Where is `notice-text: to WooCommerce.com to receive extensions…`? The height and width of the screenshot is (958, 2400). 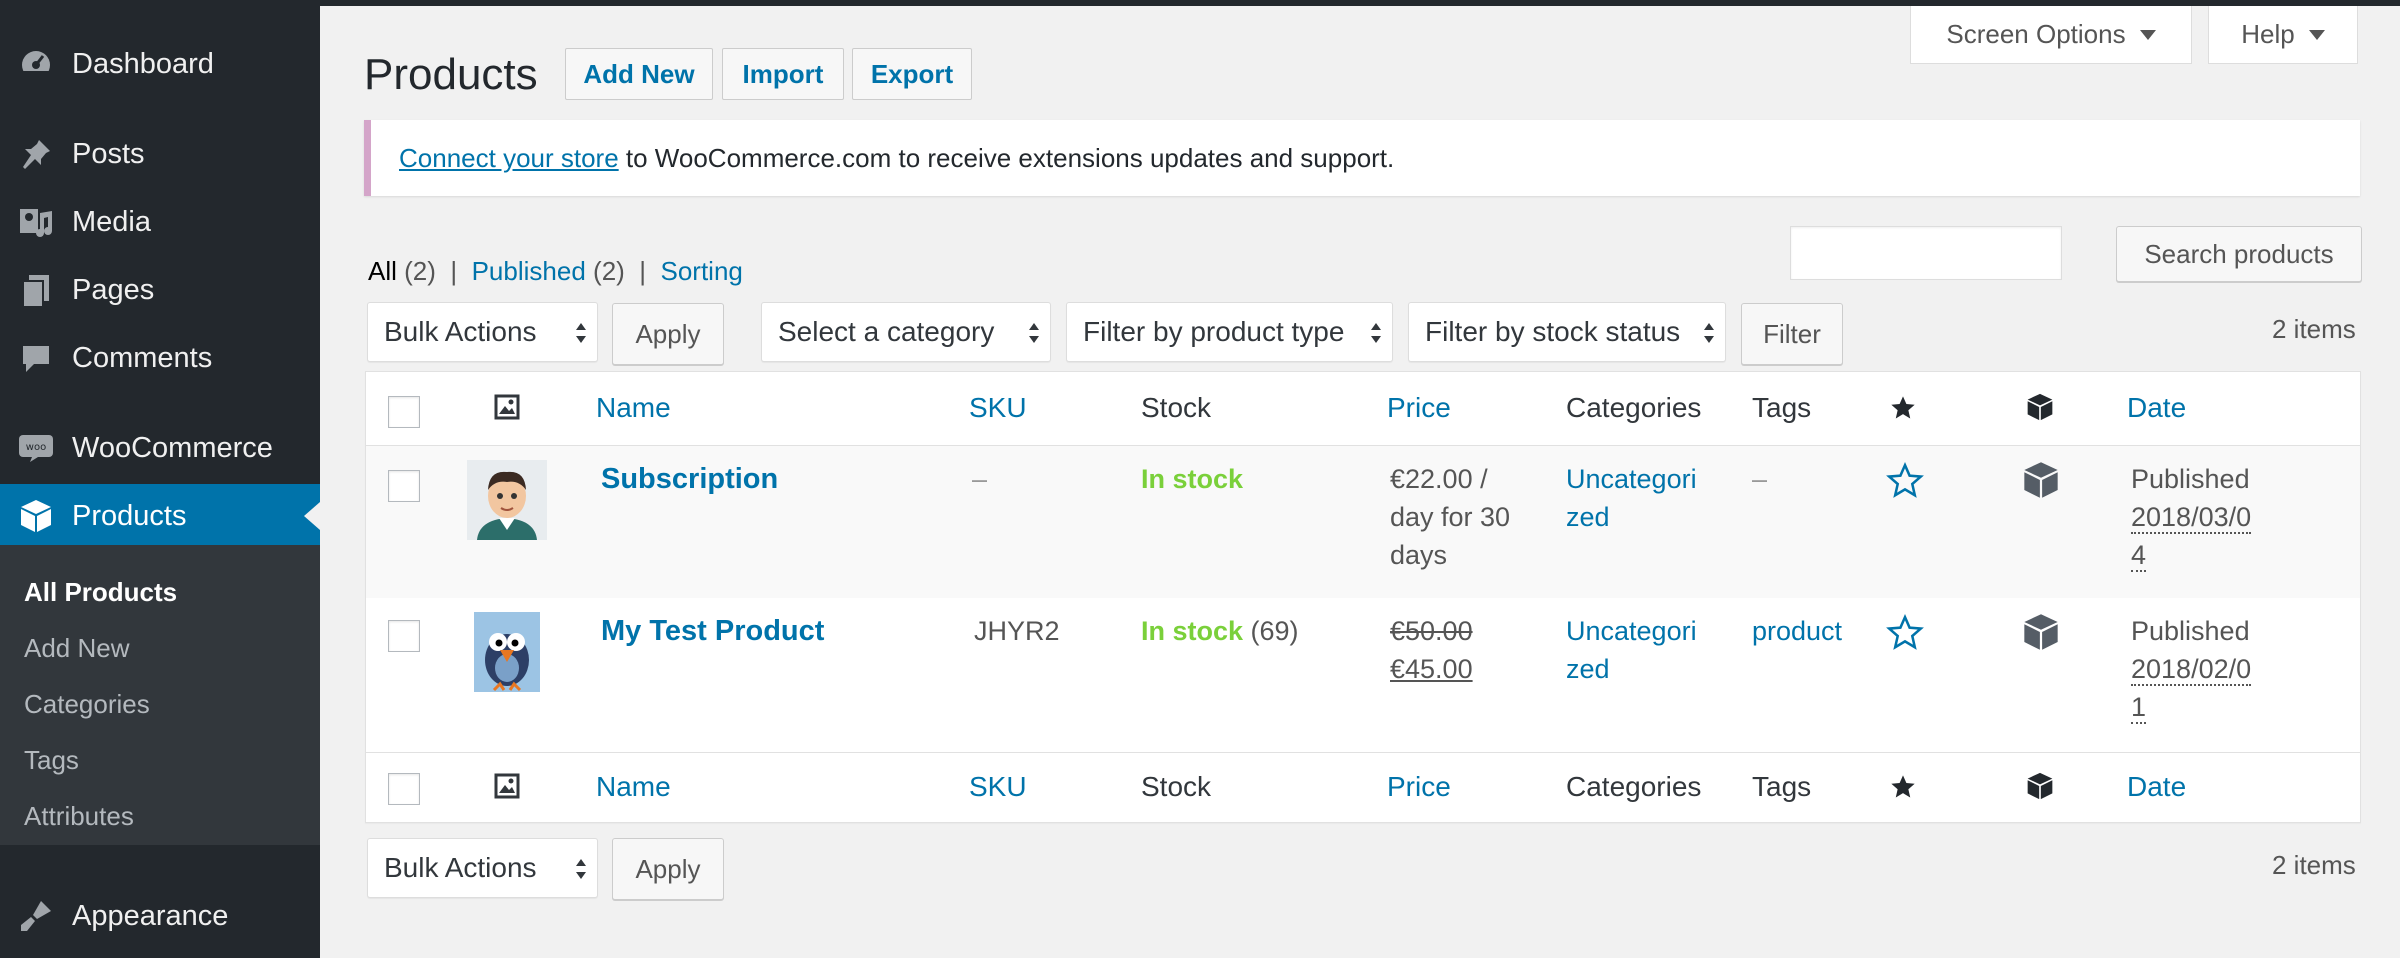 notice-text: to WooCommerce.com to receive extensions… is located at coordinates (1006, 157).